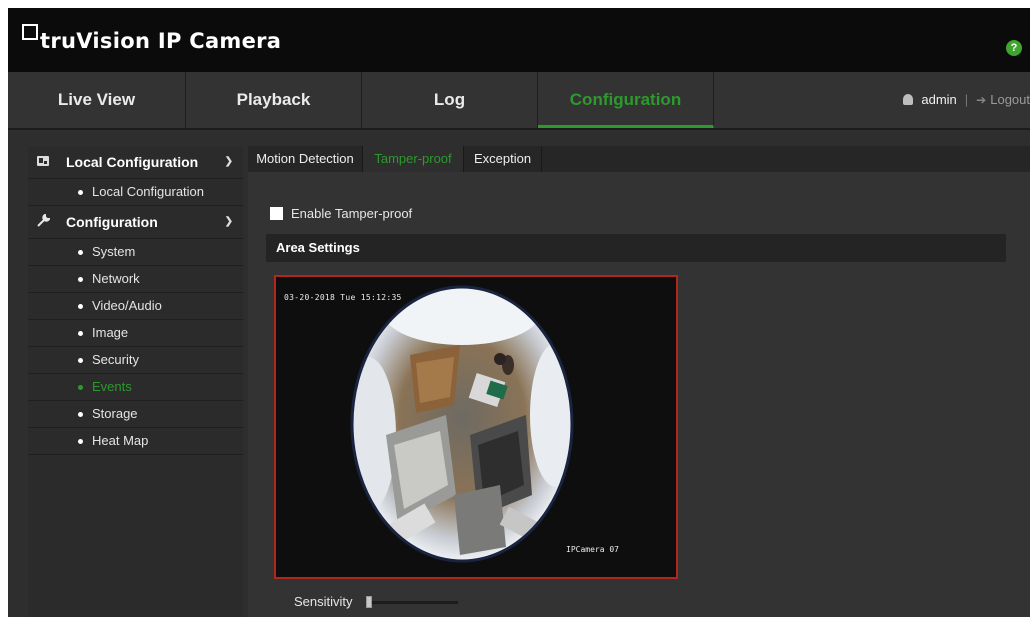 This screenshot has width=1030, height=617. Describe the element at coordinates (95, 41) in the screenshot. I see `brand-name: truVision` at that location.